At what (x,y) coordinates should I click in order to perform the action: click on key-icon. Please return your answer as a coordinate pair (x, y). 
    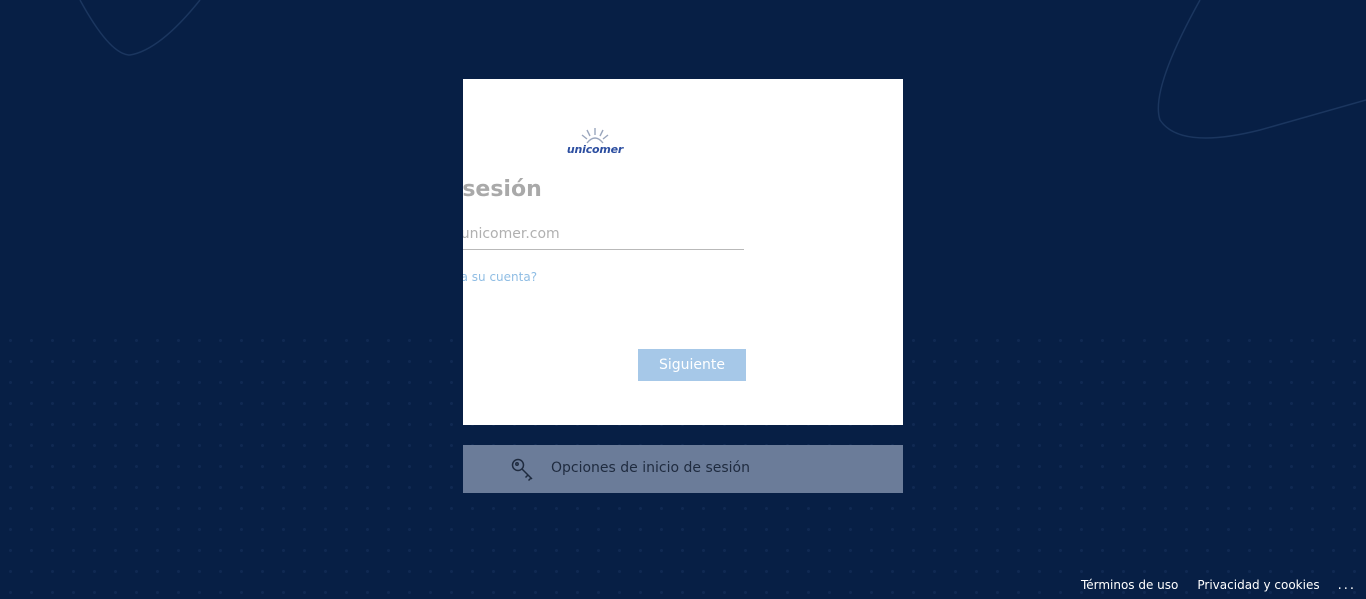
    Looking at the image, I should click on (522, 470).